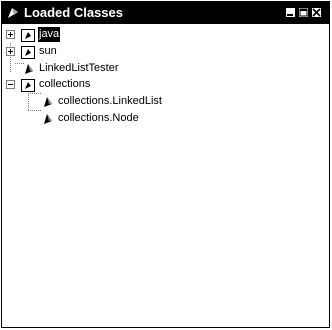  I want to click on tree-item-label: LinkedListTester, so click(79, 68).